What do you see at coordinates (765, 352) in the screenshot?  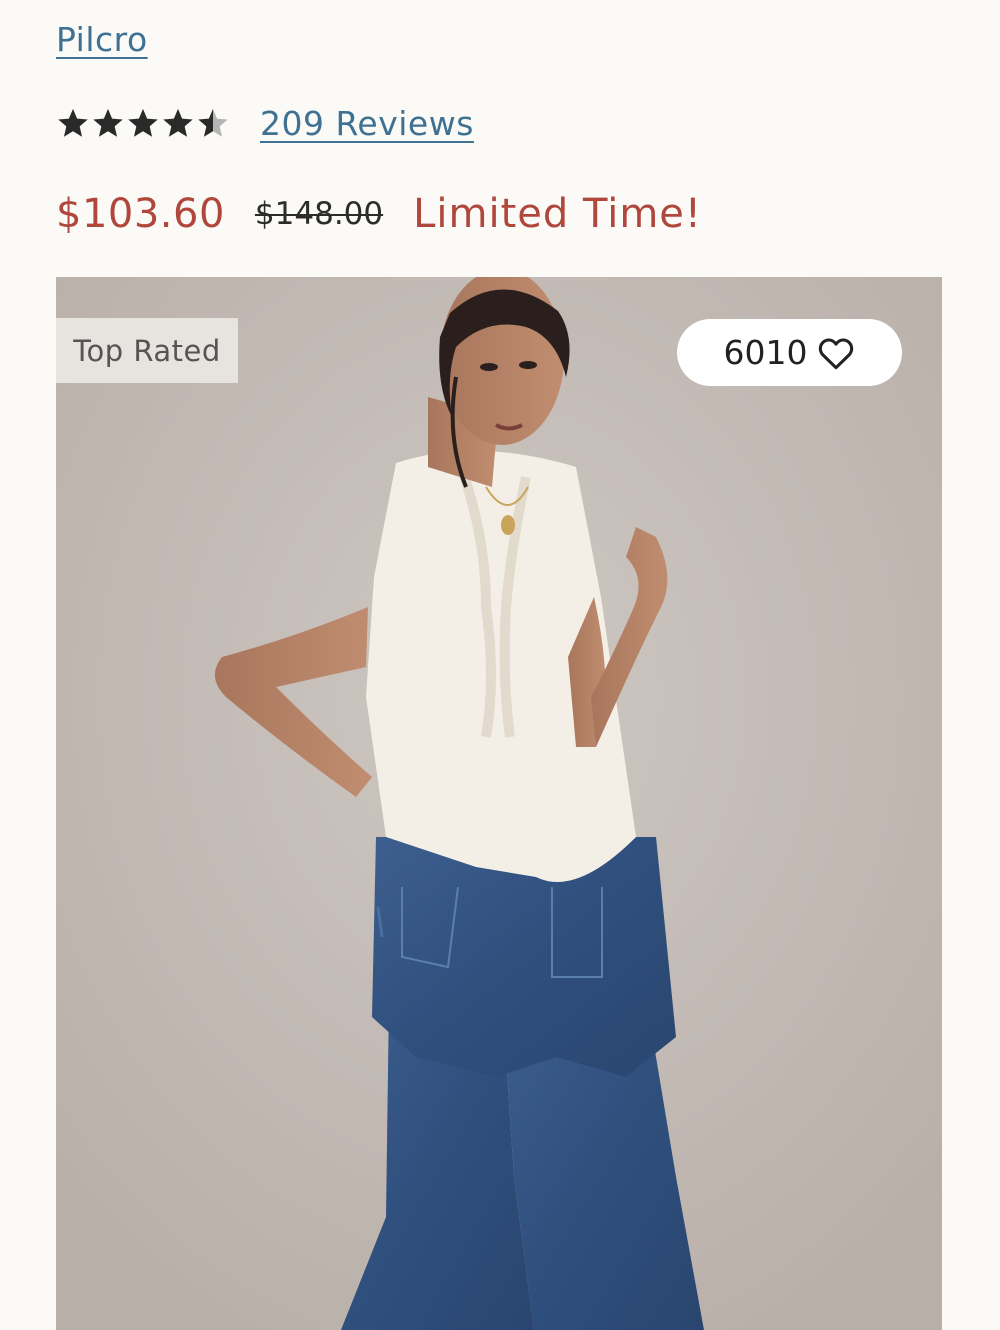 I see `favorite-count: 6010` at bounding box center [765, 352].